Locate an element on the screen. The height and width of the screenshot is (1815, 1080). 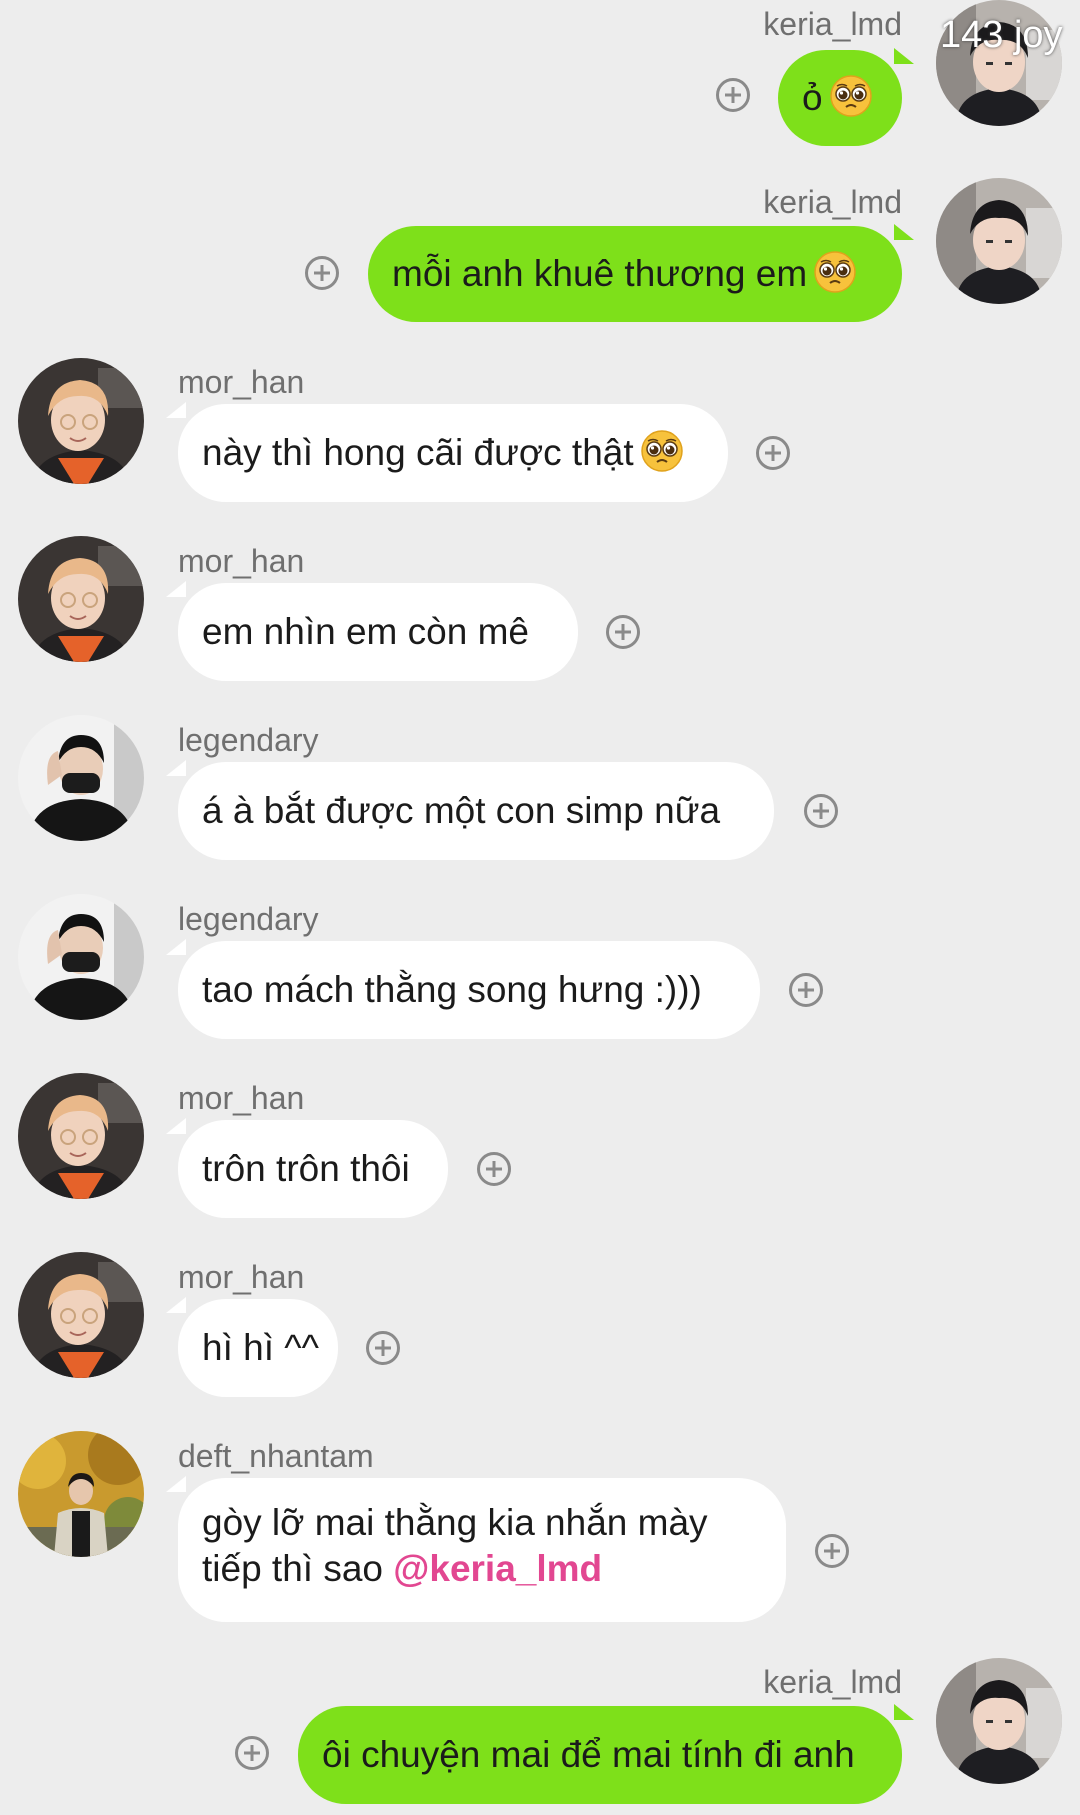
message-bubble: trôn trôn thôi is located at coordinates (313, 1169).